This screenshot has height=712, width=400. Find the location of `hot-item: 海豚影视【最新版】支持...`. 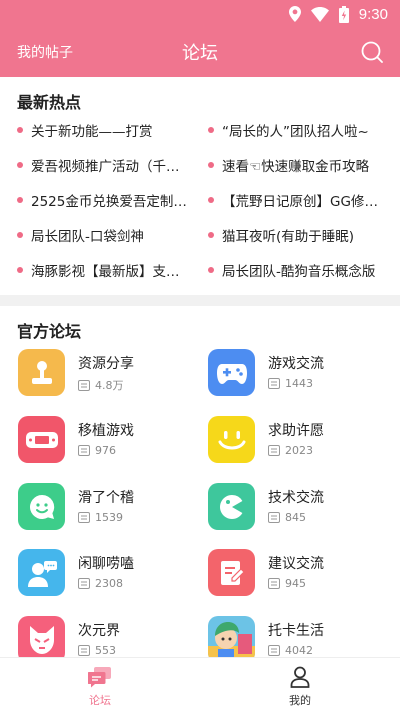

hot-item: 海豚影视【最新版】支持... is located at coordinates (104, 270).